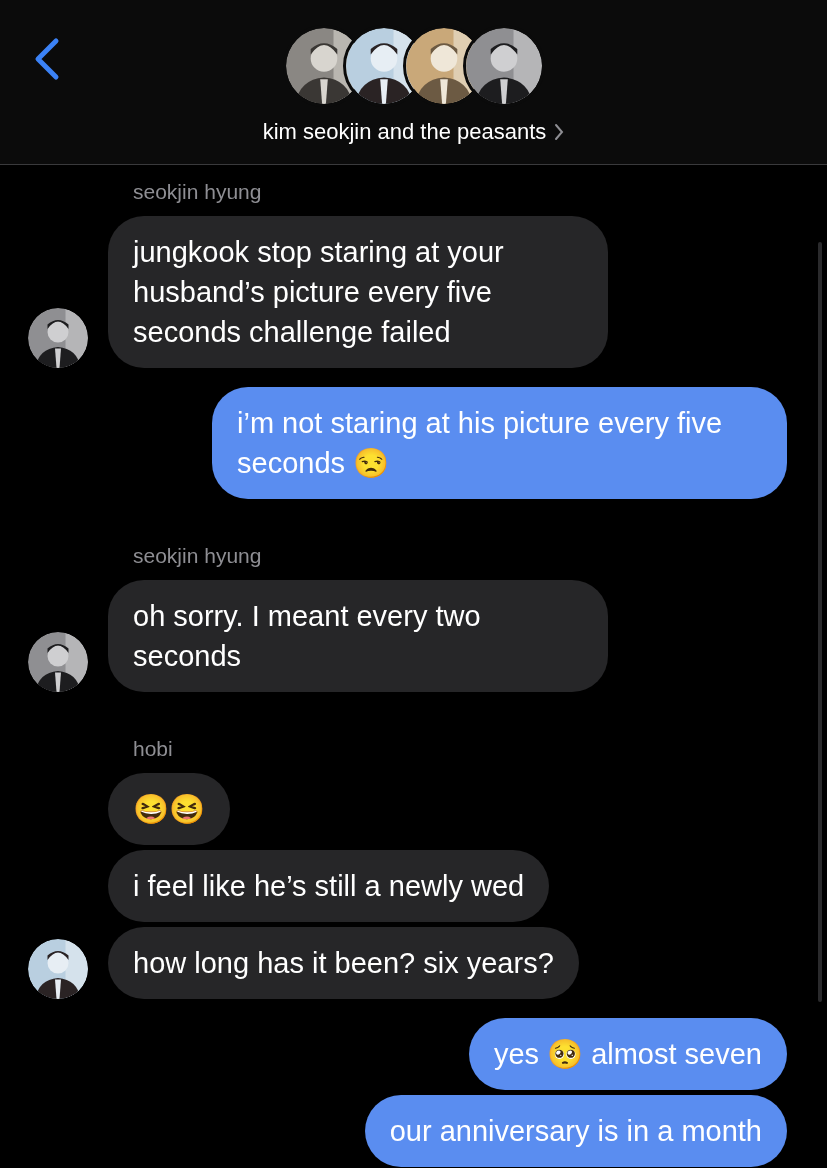 The width and height of the screenshot is (827, 1168). I want to click on message-bubble: i’m not staring at his picture every five seconds 😒, so click(499, 443).